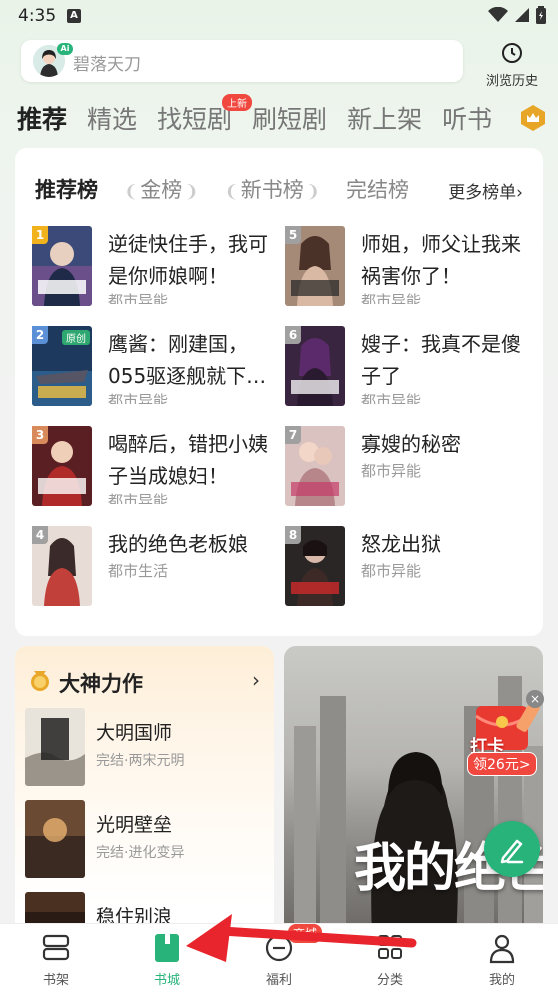 The image size is (558, 993). Describe the element at coordinates (401, 544) in the screenshot. I see `book-title: 怒龙出狱` at that location.